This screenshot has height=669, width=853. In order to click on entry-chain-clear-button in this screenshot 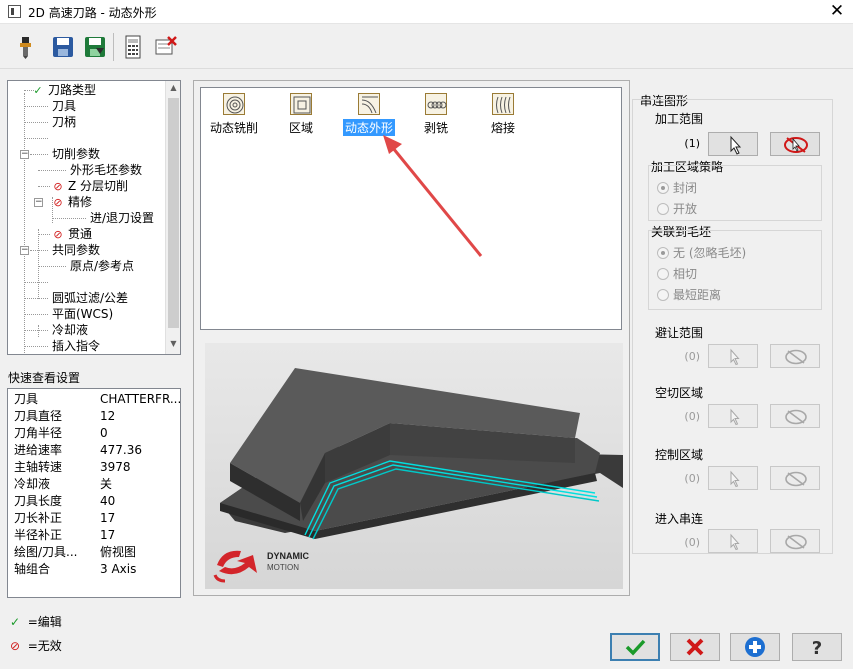, I will do `click(795, 541)`.